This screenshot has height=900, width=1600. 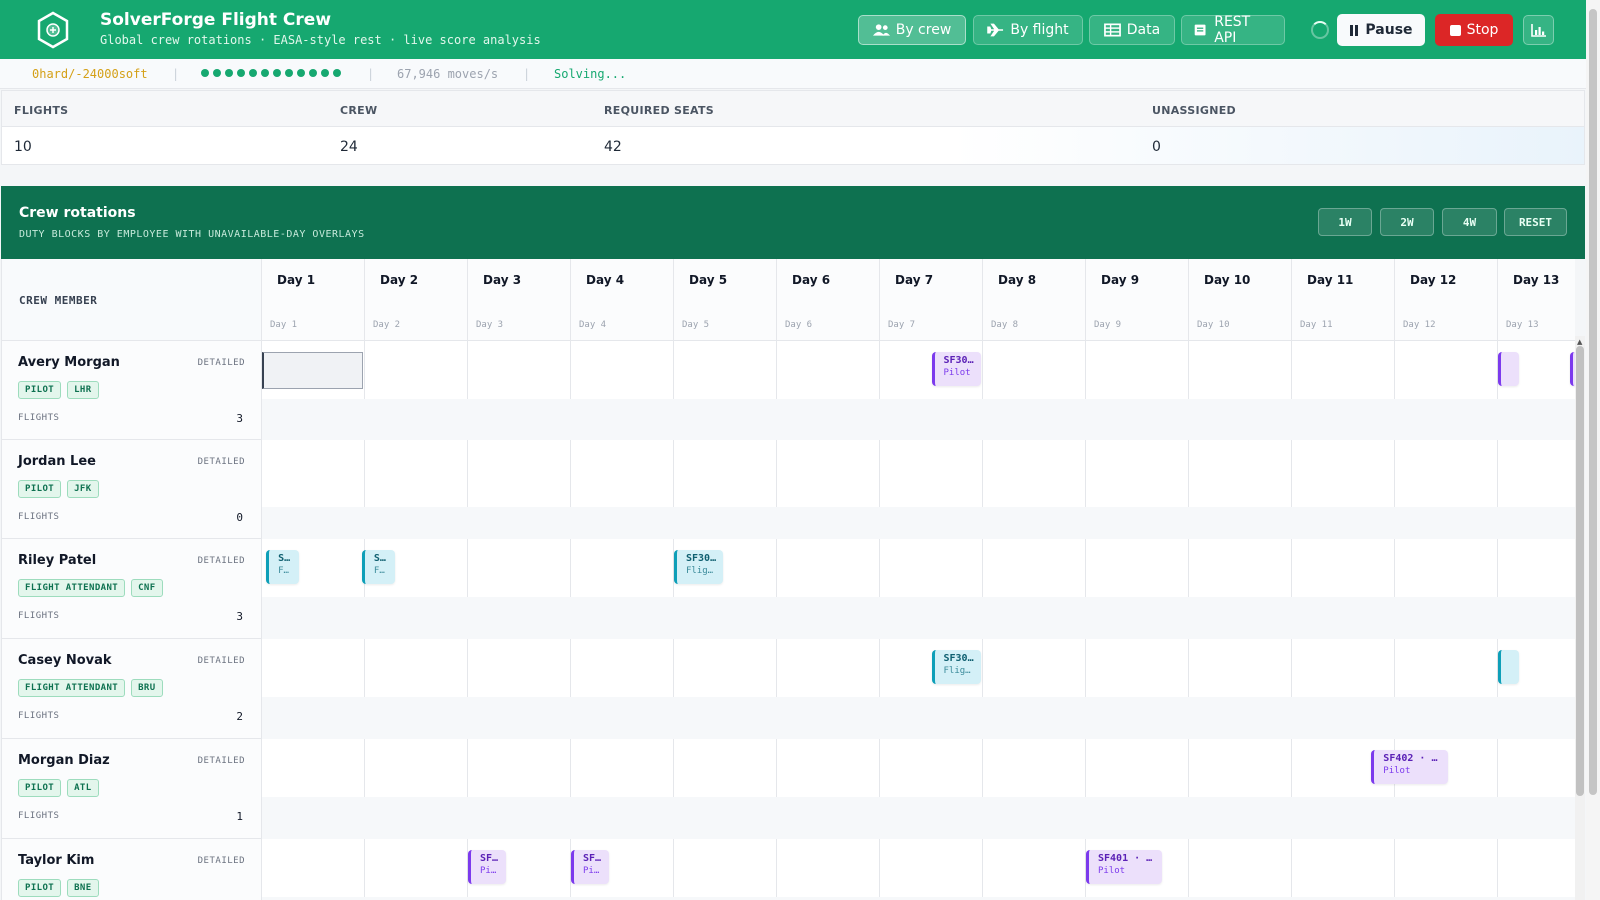 I want to click on day-column-header: Day 4 Day 4, so click(x=622, y=300).